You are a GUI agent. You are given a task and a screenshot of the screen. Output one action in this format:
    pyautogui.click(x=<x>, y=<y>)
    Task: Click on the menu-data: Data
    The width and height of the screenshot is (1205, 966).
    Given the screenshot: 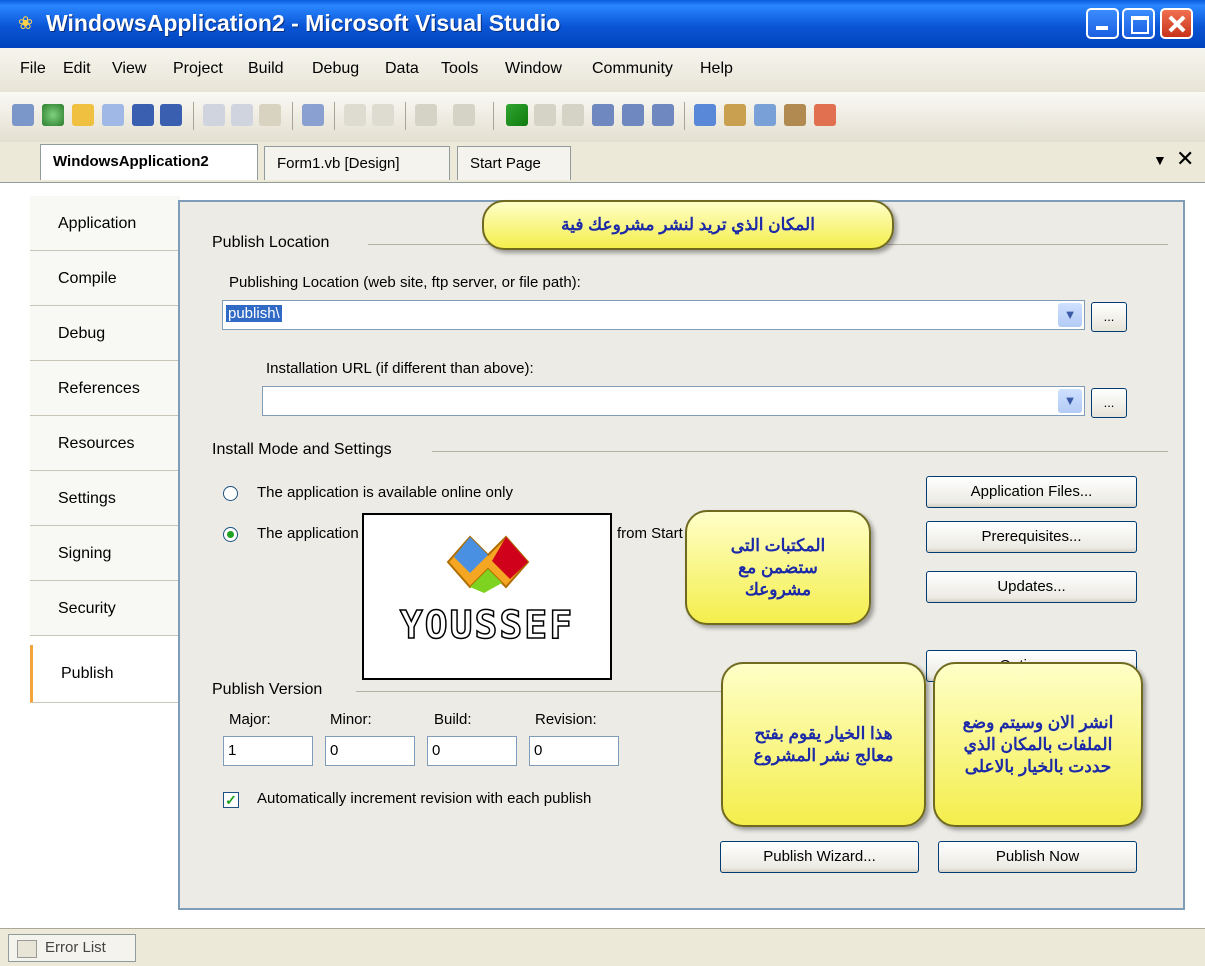 What is the action you would take?
    pyautogui.click(x=402, y=69)
    